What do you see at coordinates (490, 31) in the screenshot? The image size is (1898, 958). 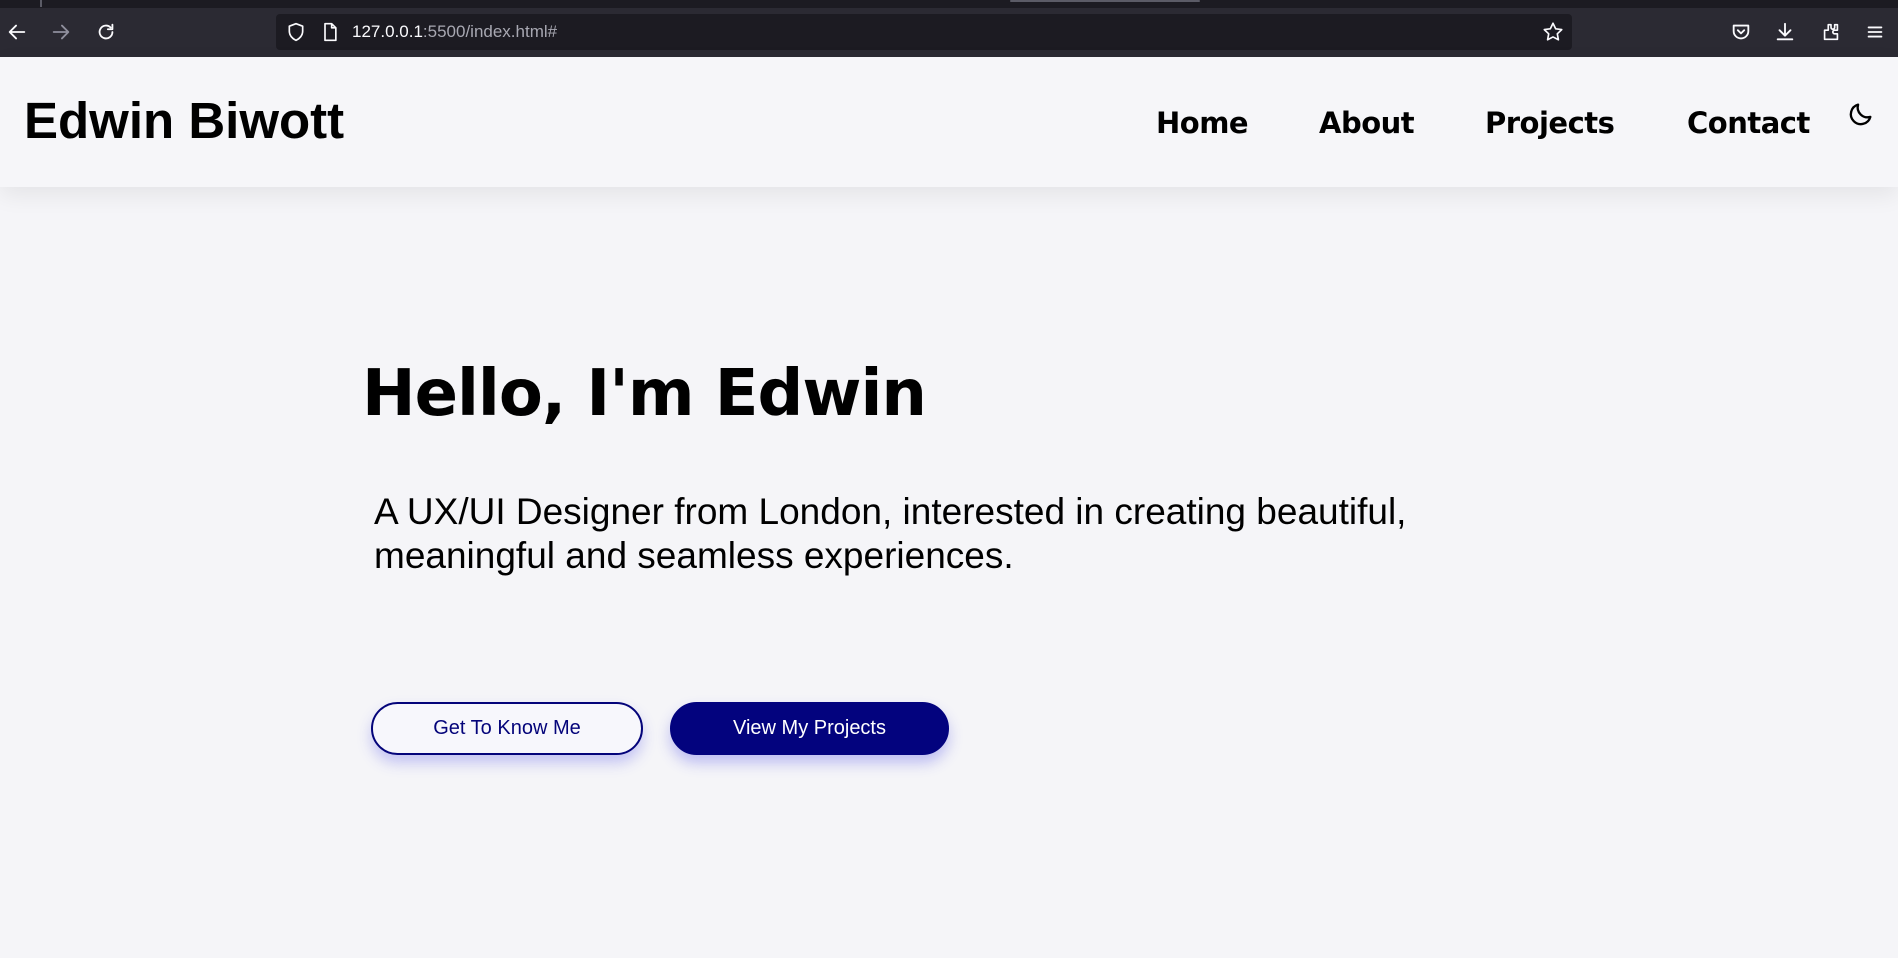 I see `url-path: :5500/index.html#` at bounding box center [490, 31].